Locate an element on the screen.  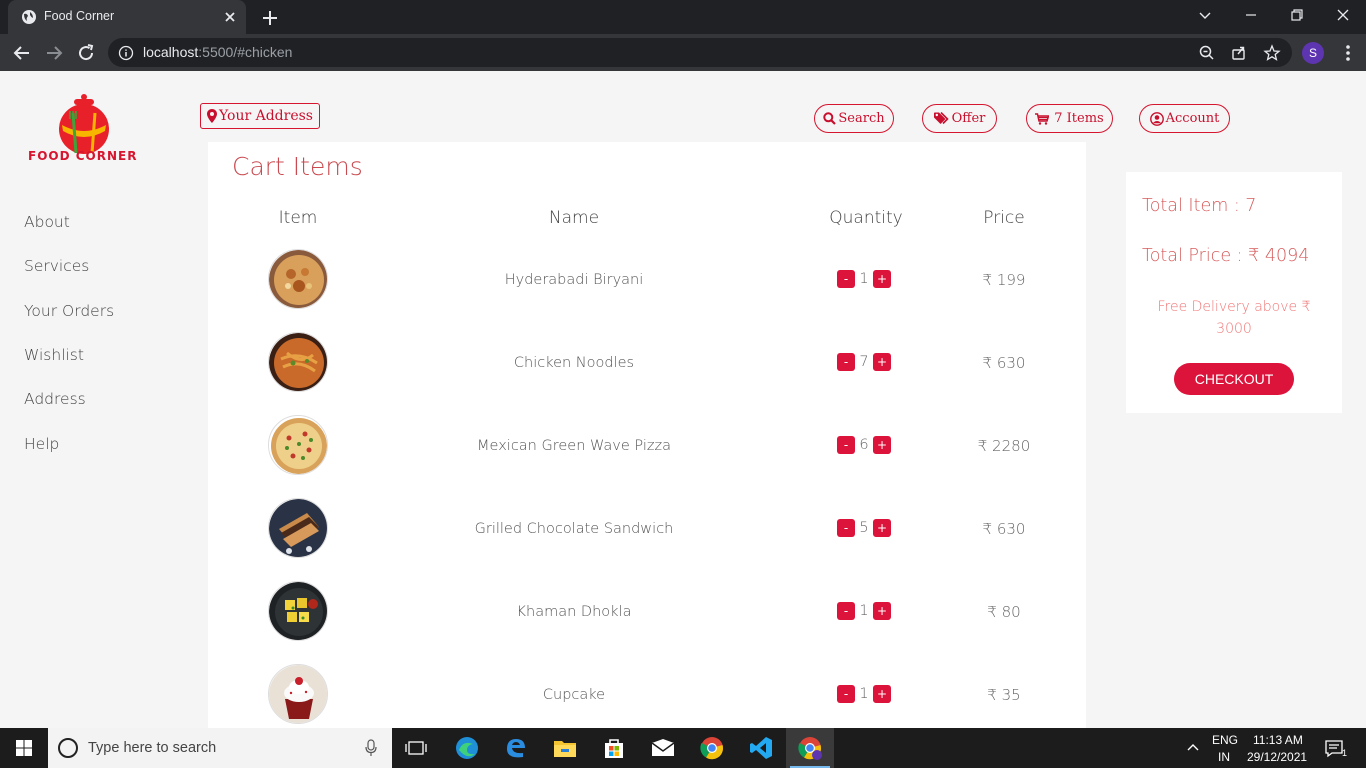
tray-chevron-up-icon is located at coordinates (1193, 747).